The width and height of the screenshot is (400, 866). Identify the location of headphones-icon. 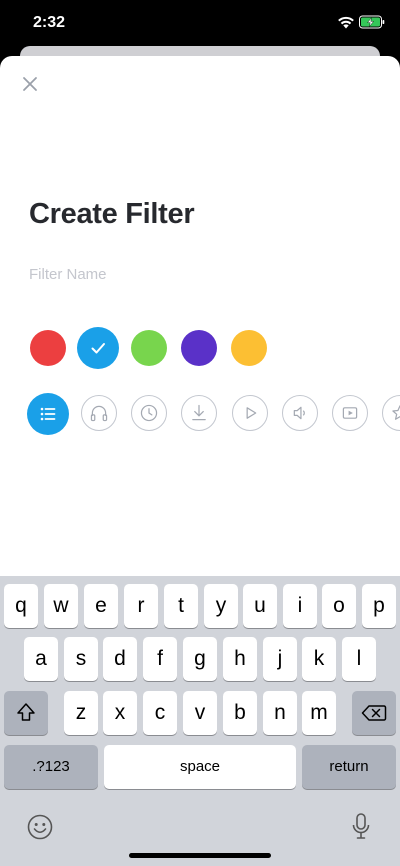
(99, 413).